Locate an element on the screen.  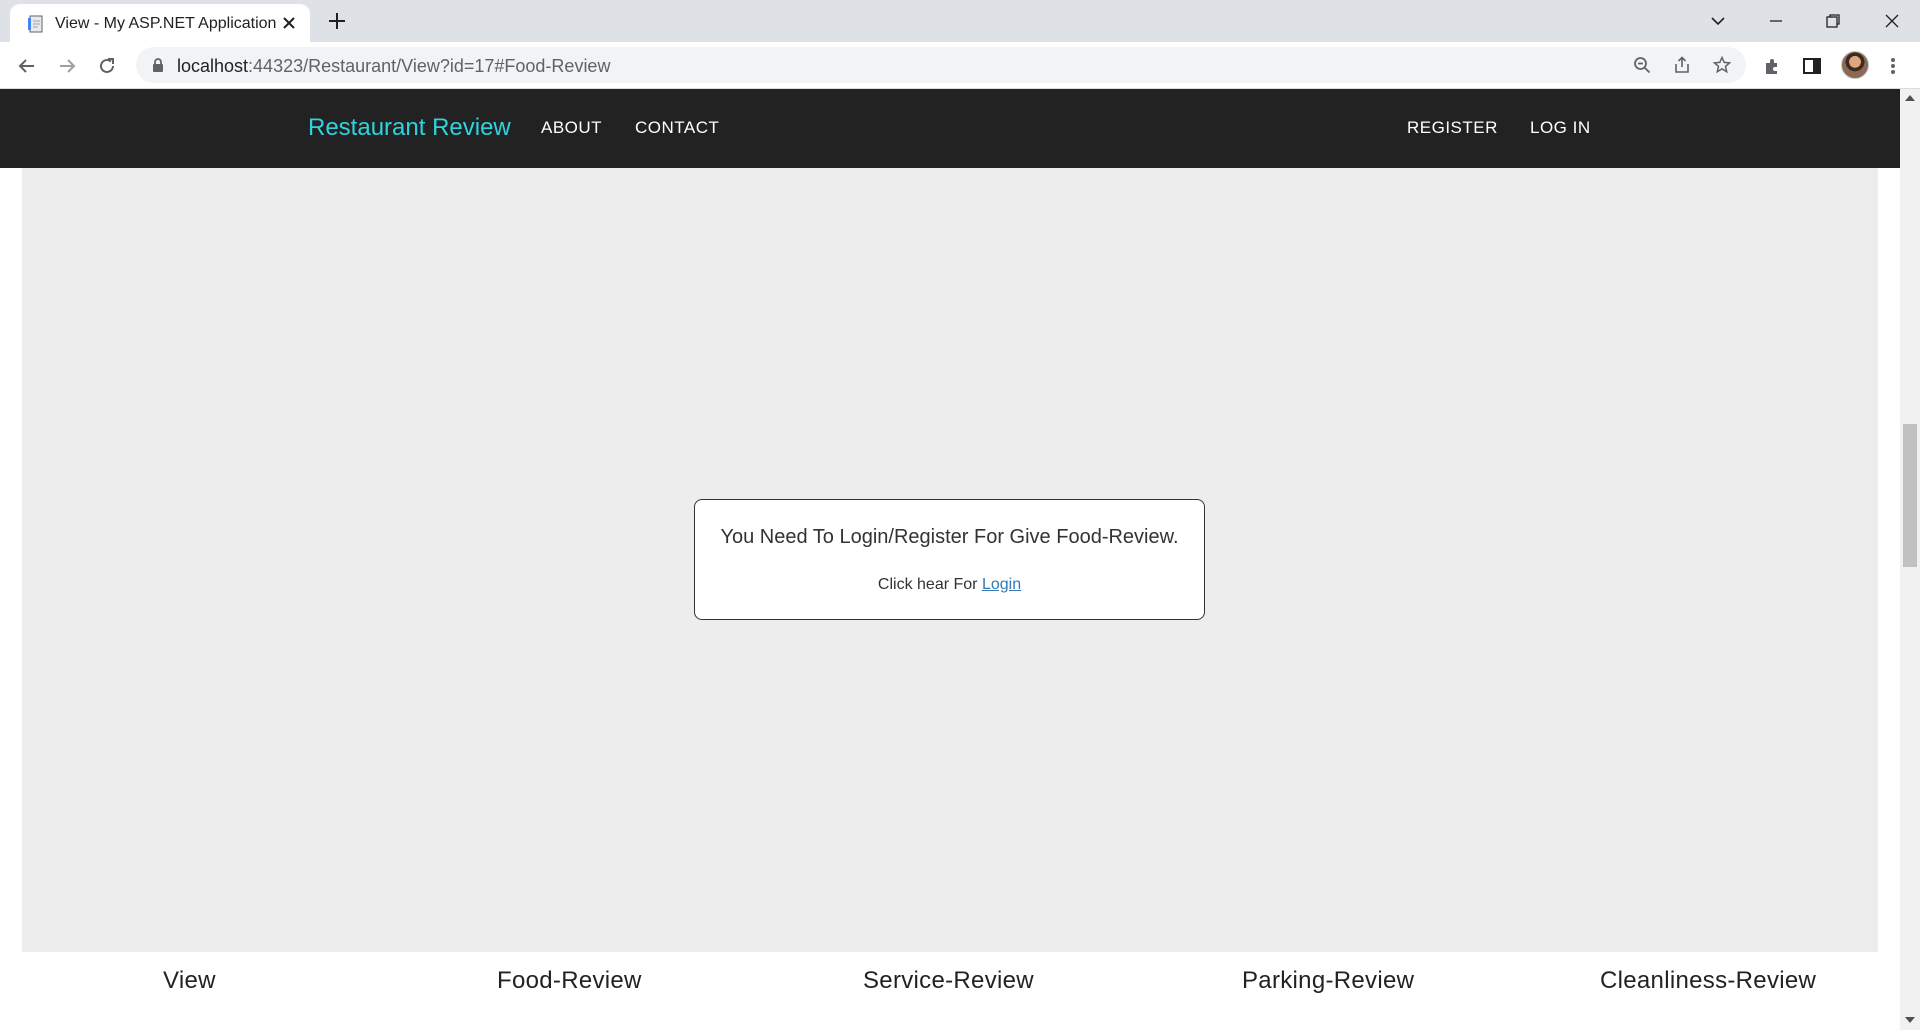
scroll-down-arrow-icon is located at coordinates (1910, 1020).